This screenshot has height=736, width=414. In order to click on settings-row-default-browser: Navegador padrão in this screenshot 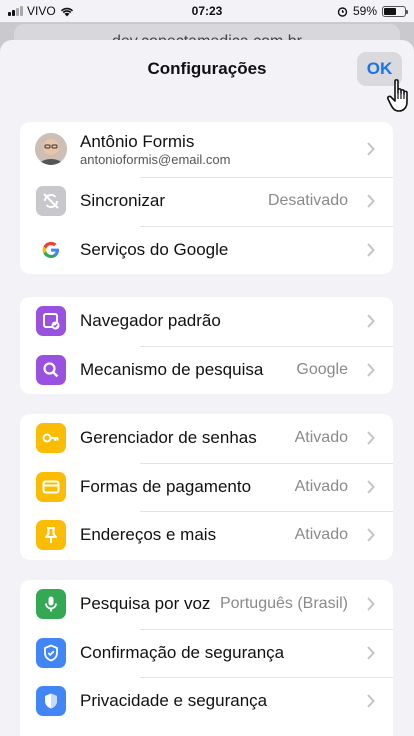, I will do `click(206, 321)`.